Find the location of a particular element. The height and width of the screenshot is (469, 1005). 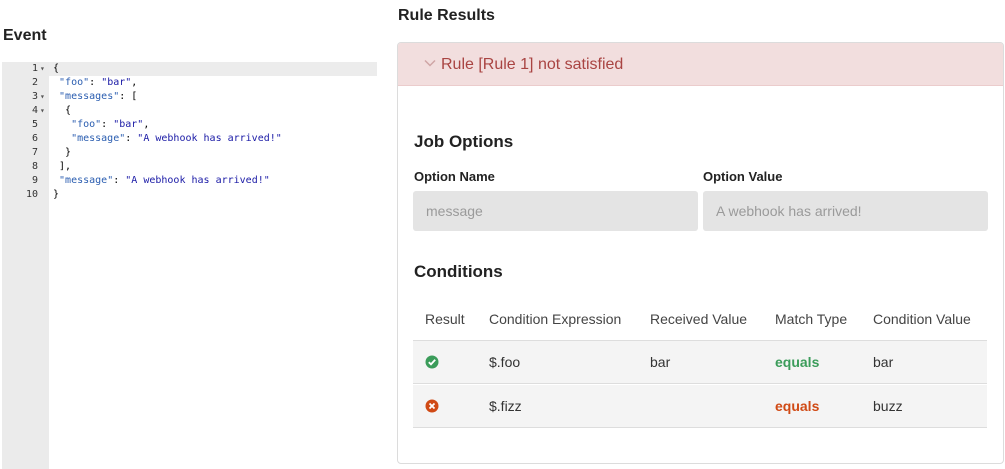

json-key: "messages" is located at coordinates (89, 96).